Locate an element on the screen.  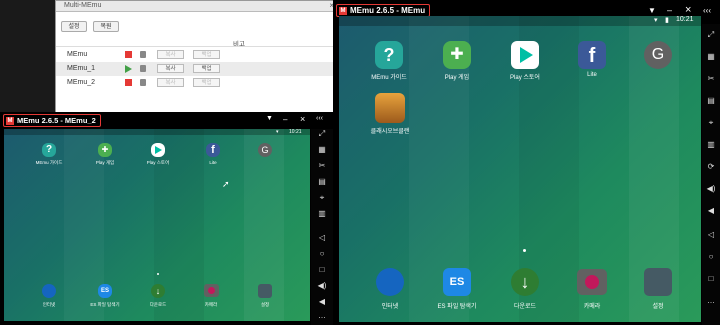
dock-label: 인터넷 is located at coordinates (390, 307).